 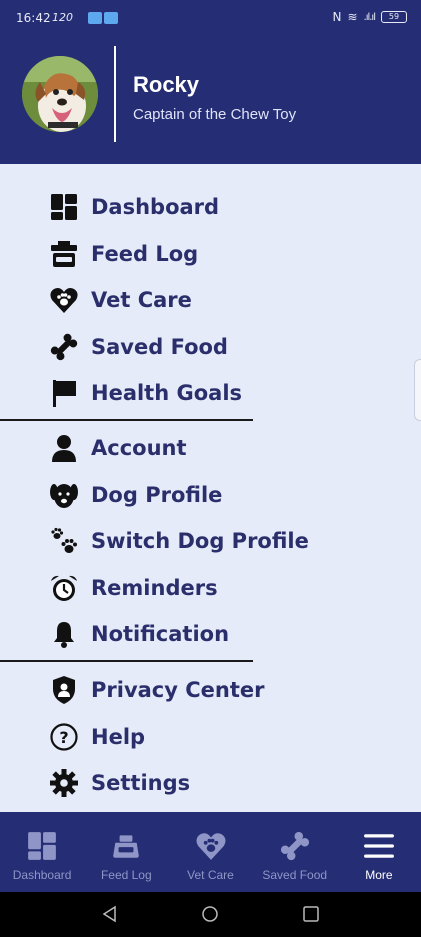 I want to click on menu-item-label: Help, so click(x=118, y=737).